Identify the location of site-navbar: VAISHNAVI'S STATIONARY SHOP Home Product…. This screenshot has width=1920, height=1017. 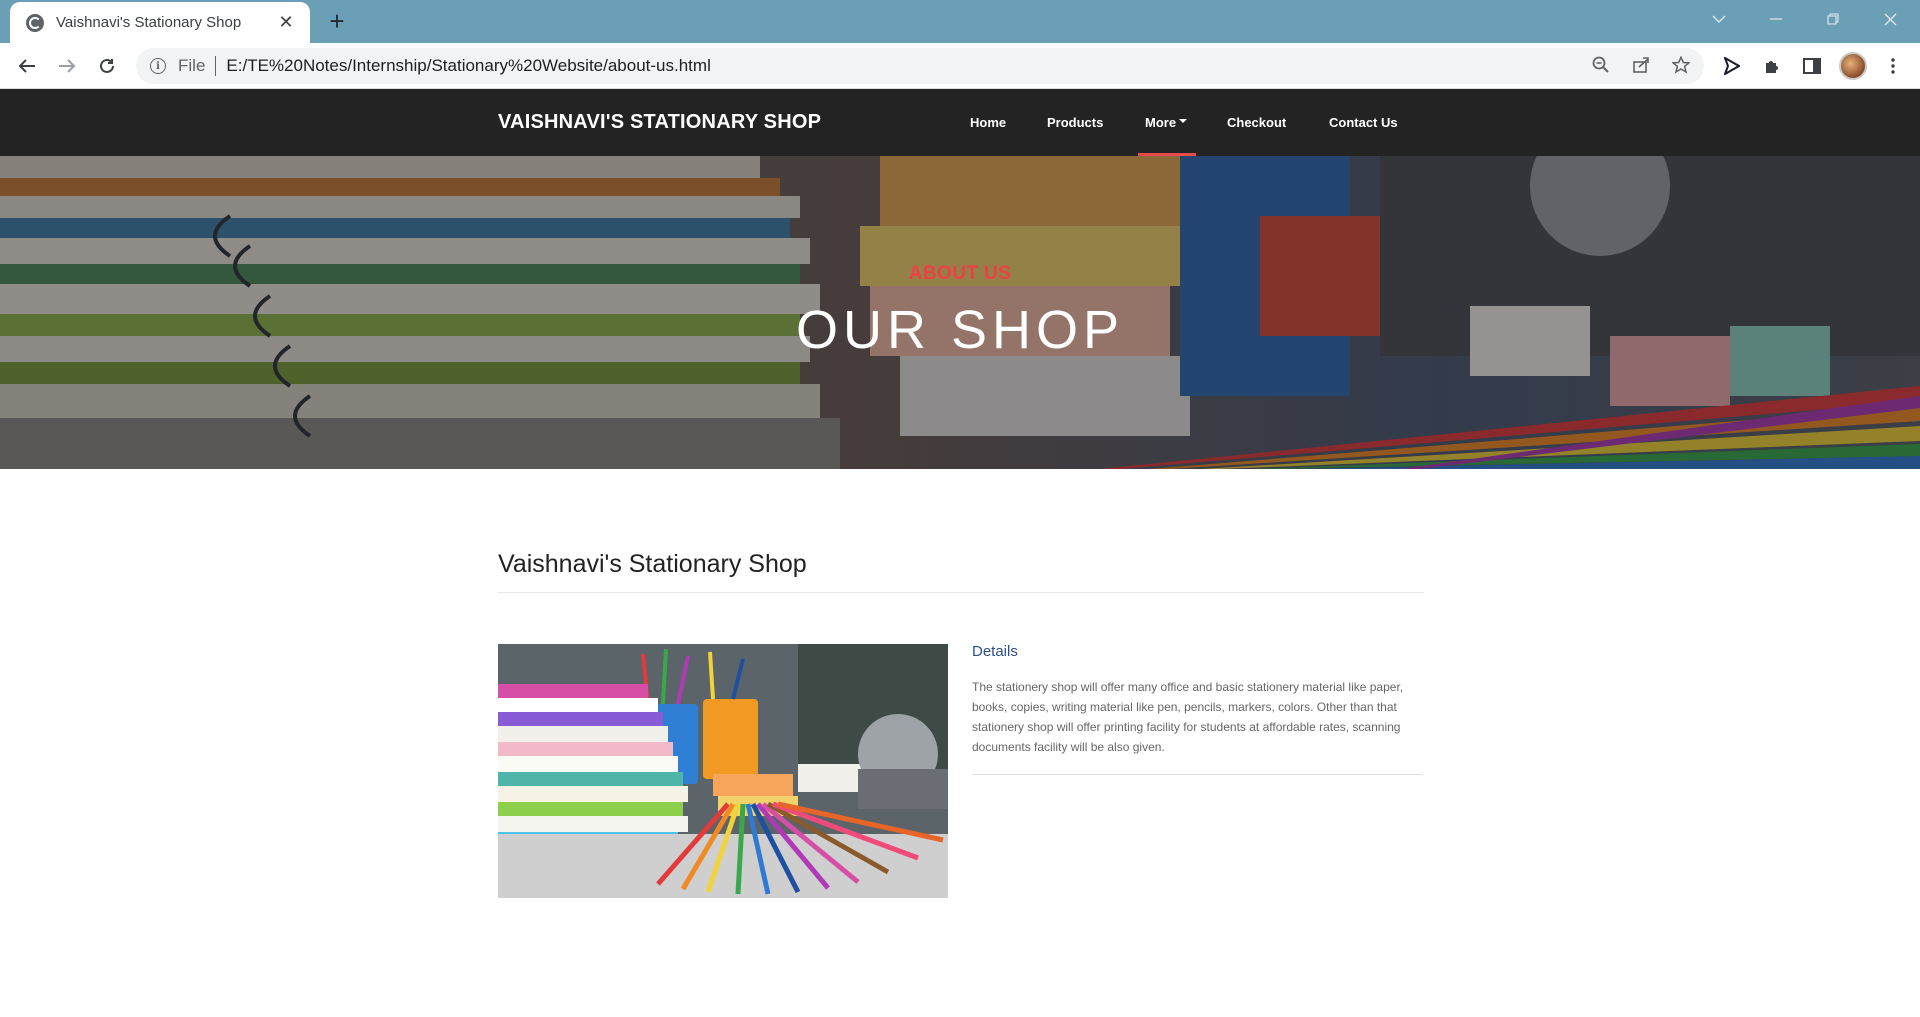
(960, 122).